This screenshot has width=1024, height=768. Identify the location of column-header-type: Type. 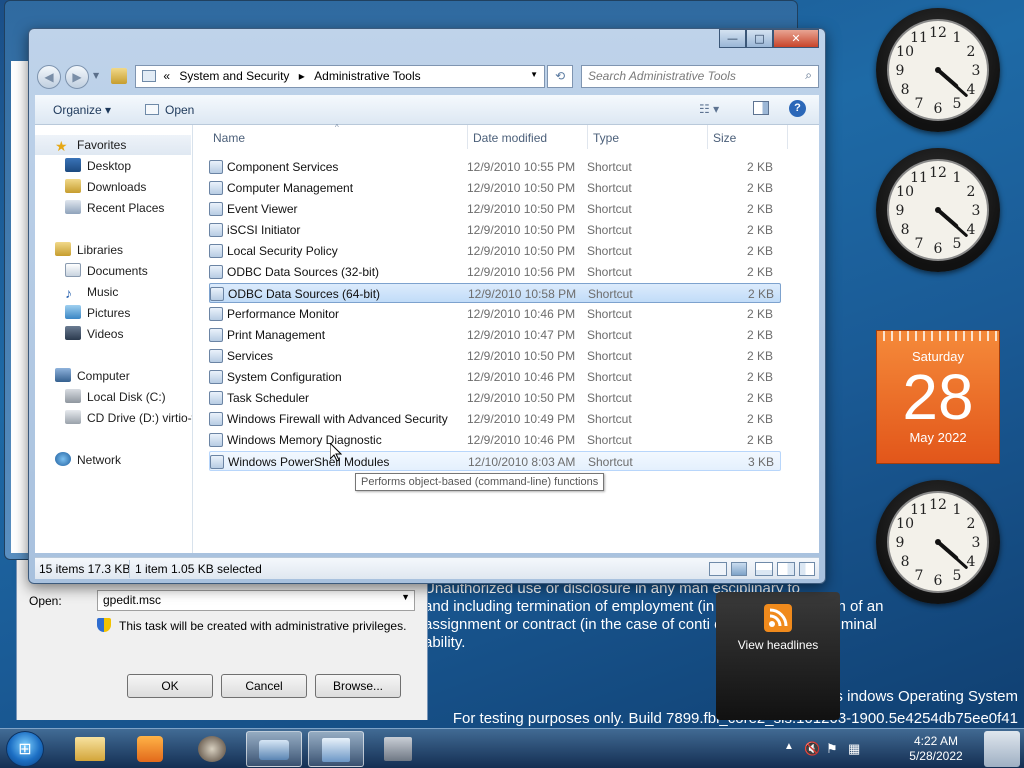
(606, 138).